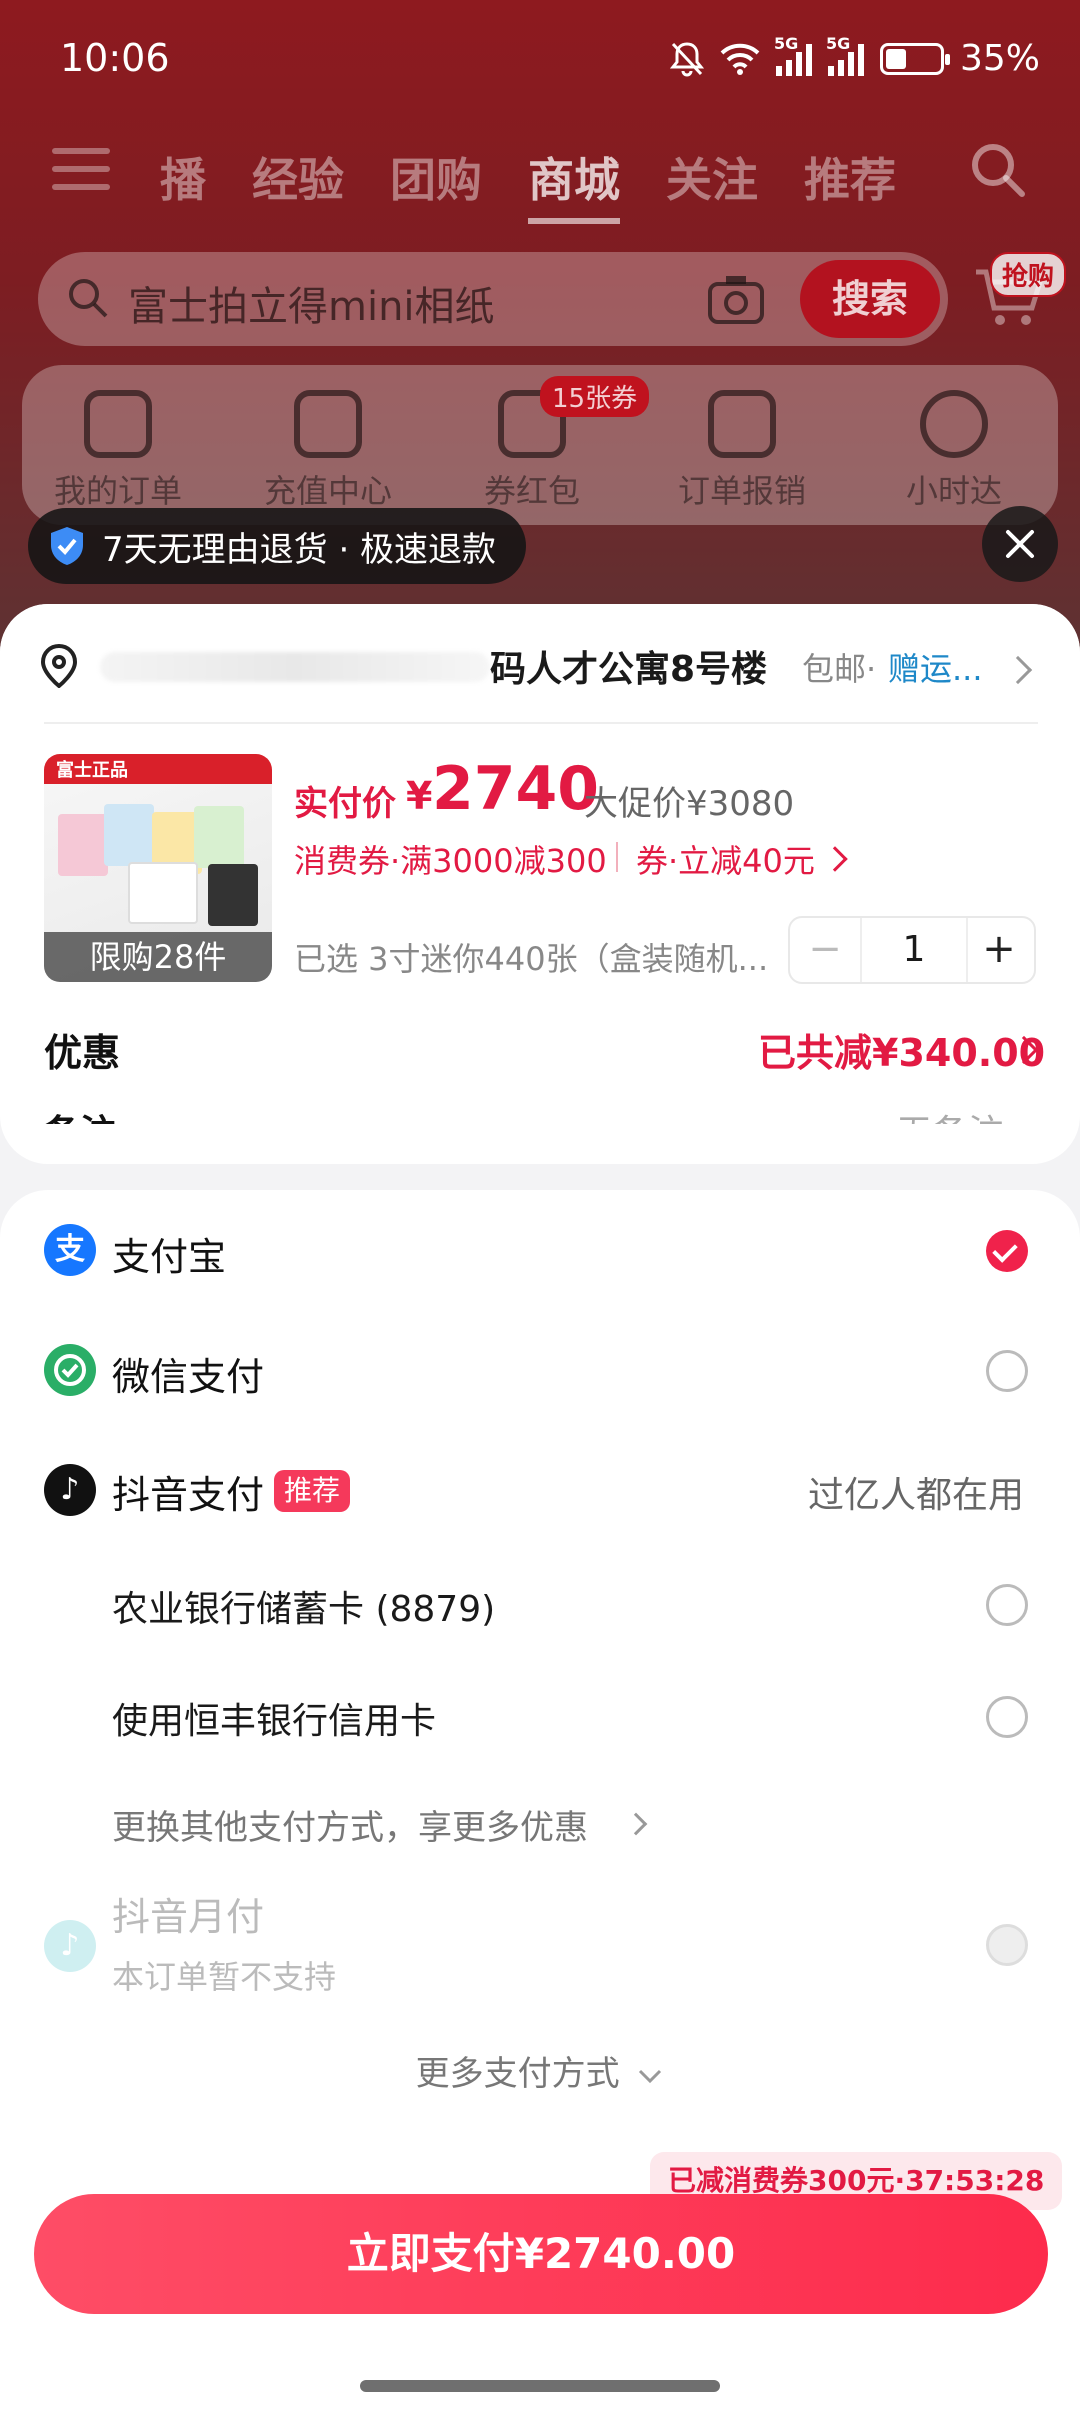  What do you see at coordinates (574, 184) in the screenshot?
I see `tab-mall: 商城` at bounding box center [574, 184].